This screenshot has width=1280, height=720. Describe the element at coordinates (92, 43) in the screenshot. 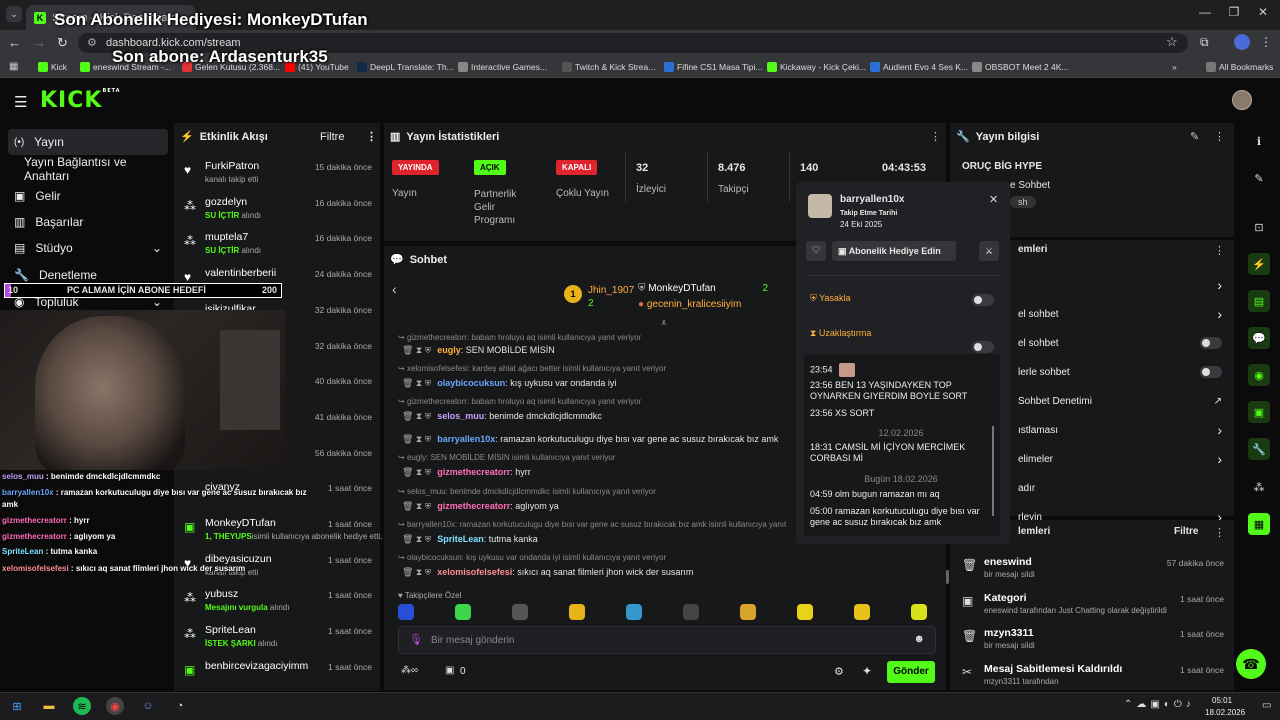

I see `site-info-icon: ⚙` at that location.